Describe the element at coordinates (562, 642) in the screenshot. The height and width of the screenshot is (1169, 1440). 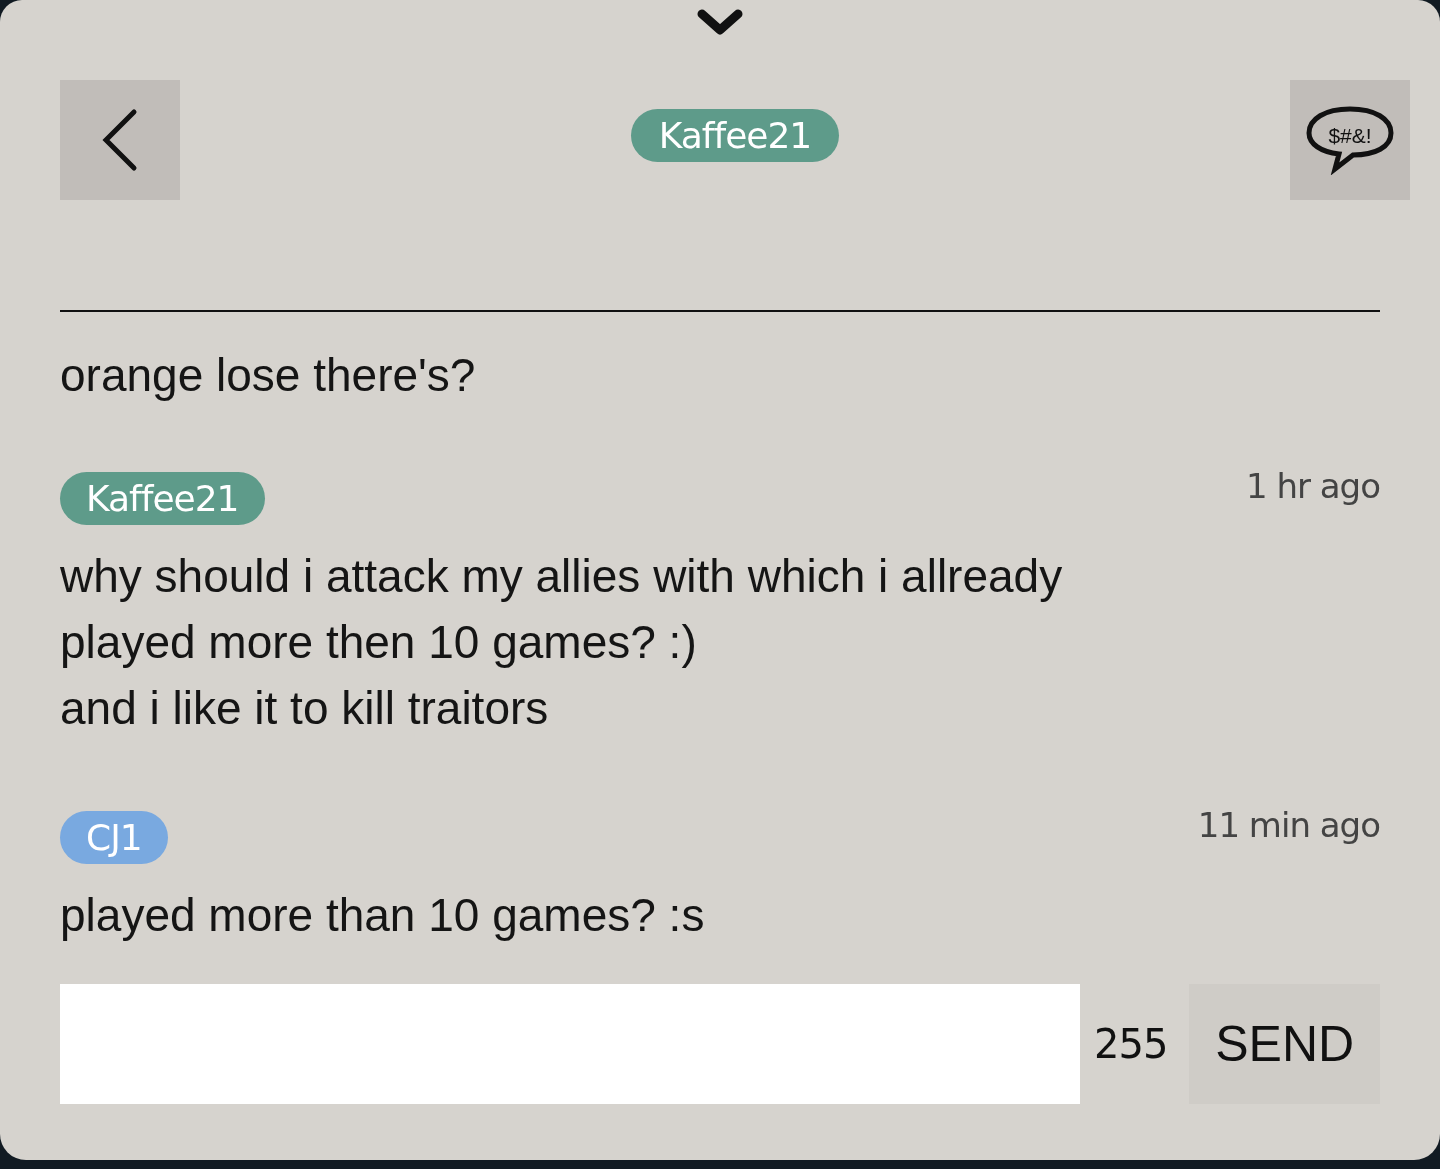
I see `message-text: why should i attack my allies with which i allready played more then 10 games? :) and i like it to kill traitors` at that location.